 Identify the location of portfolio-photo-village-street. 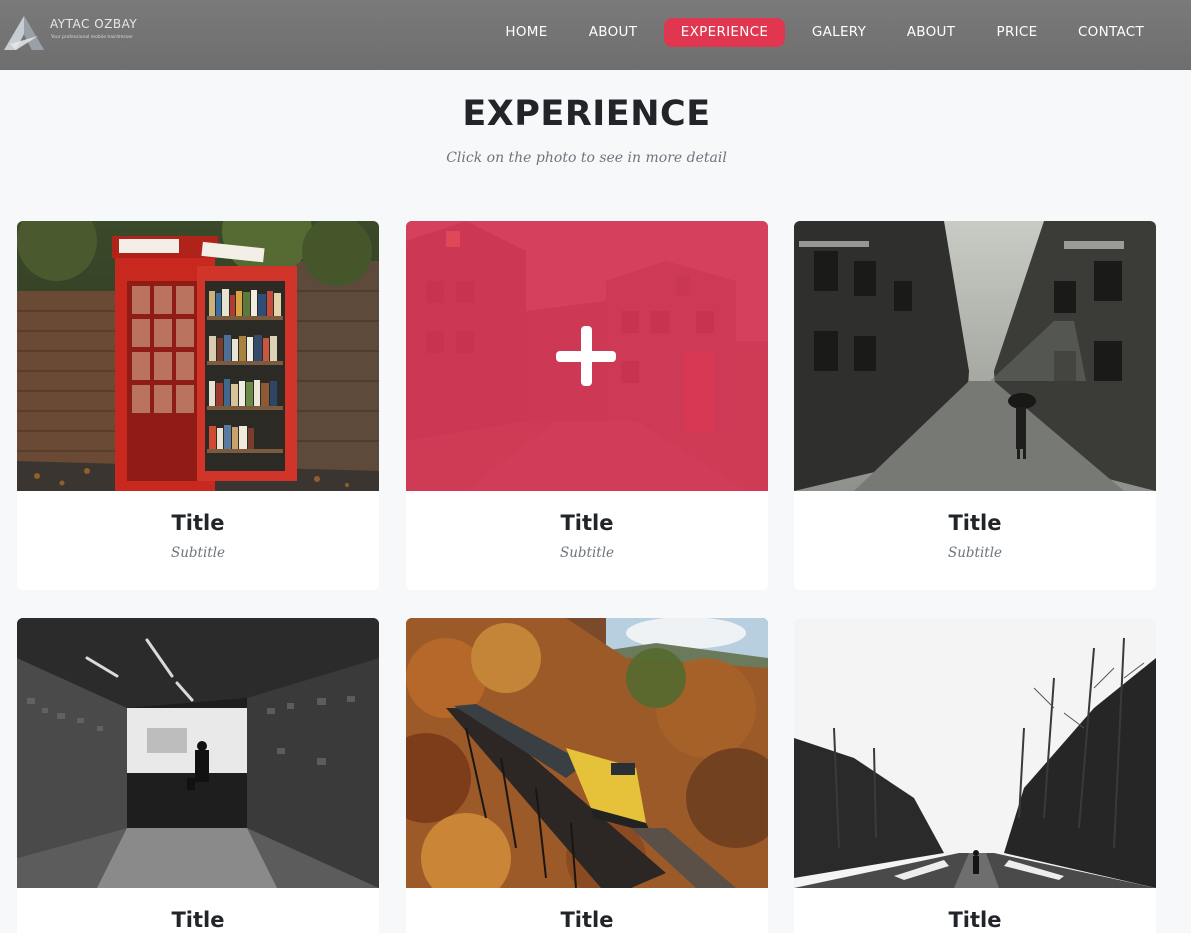
(587, 356).